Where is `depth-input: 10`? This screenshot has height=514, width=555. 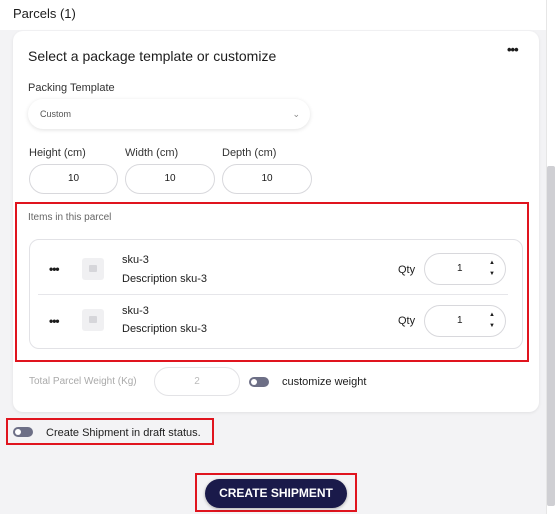
depth-input: 10 is located at coordinates (267, 179).